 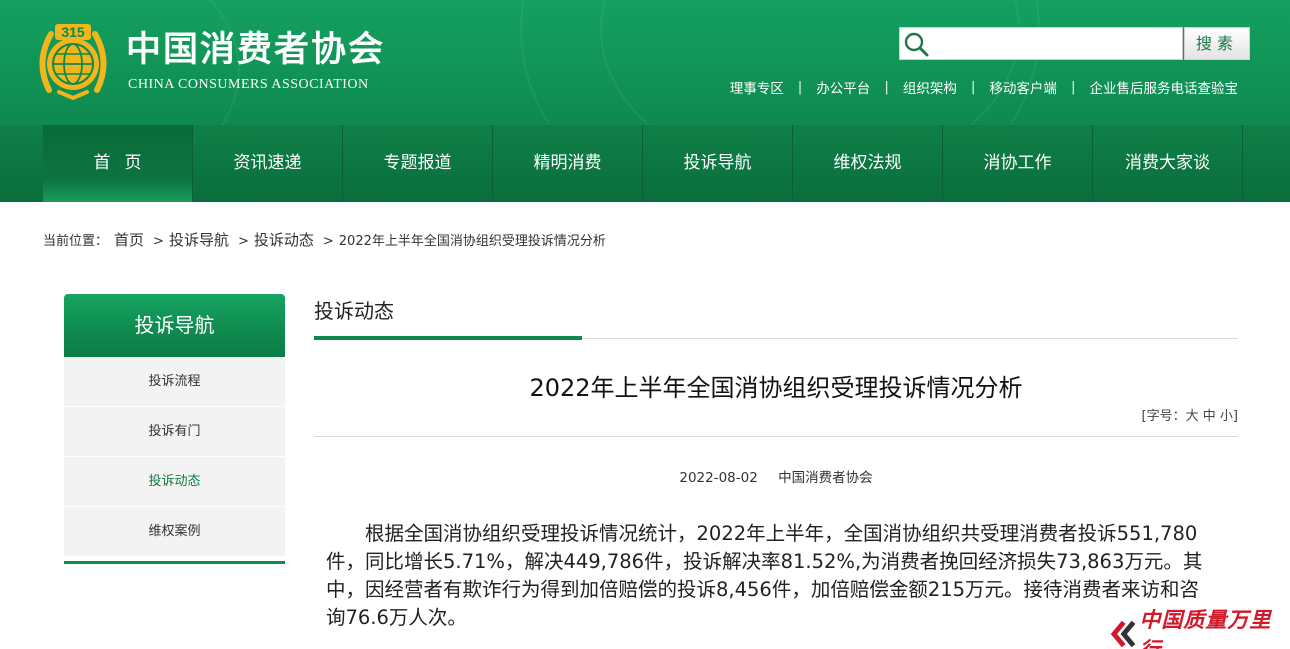 What do you see at coordinates (776, 476) in the screenshot?
I see `article-meta: 2022-08-02 中国消费者协会` at bounding box center [776, 476].